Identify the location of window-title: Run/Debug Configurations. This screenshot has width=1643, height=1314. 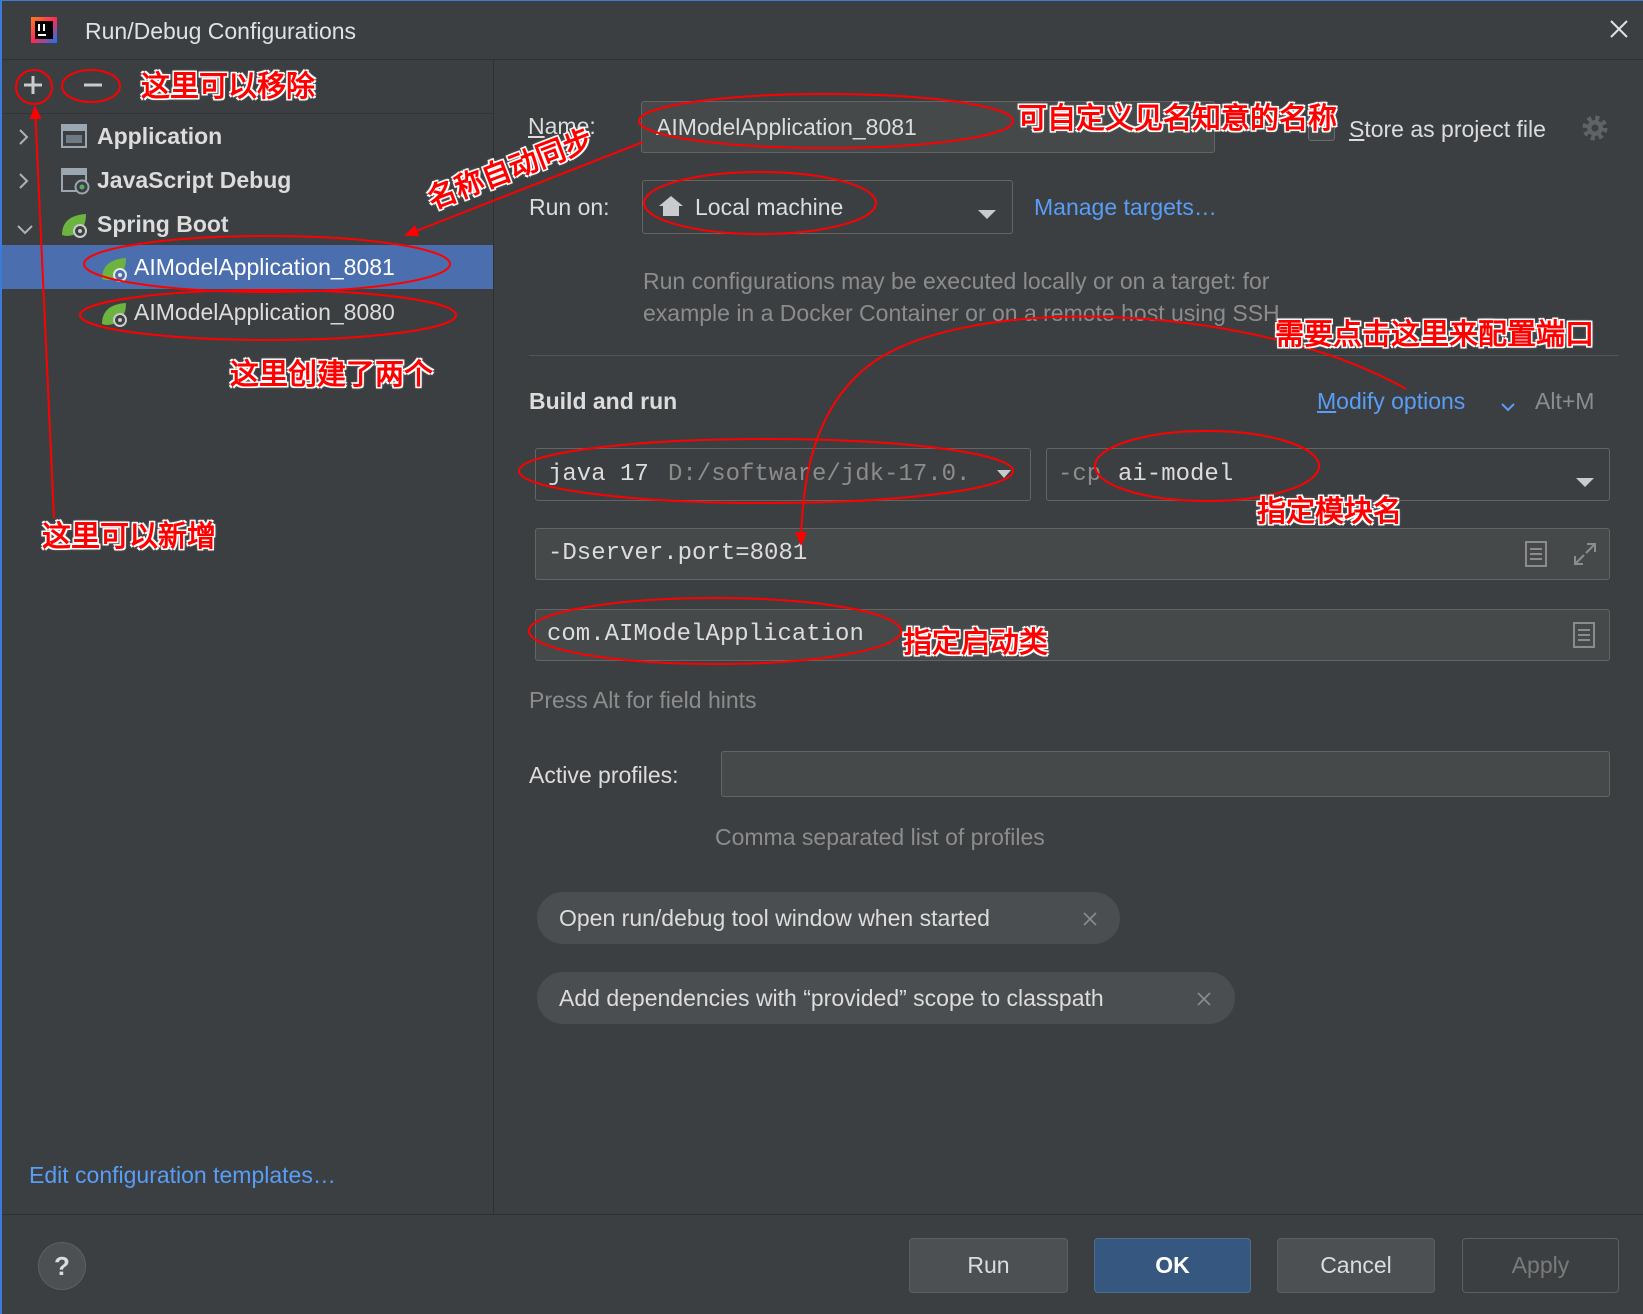
(221, 31).